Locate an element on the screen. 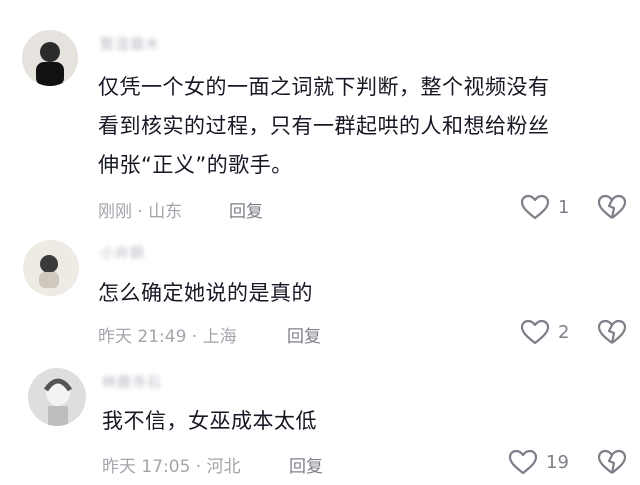 The height and width of the screenshot is (485, 640). comment-meta: 刚刚 · 山东 is located at coordinates (140, 212).